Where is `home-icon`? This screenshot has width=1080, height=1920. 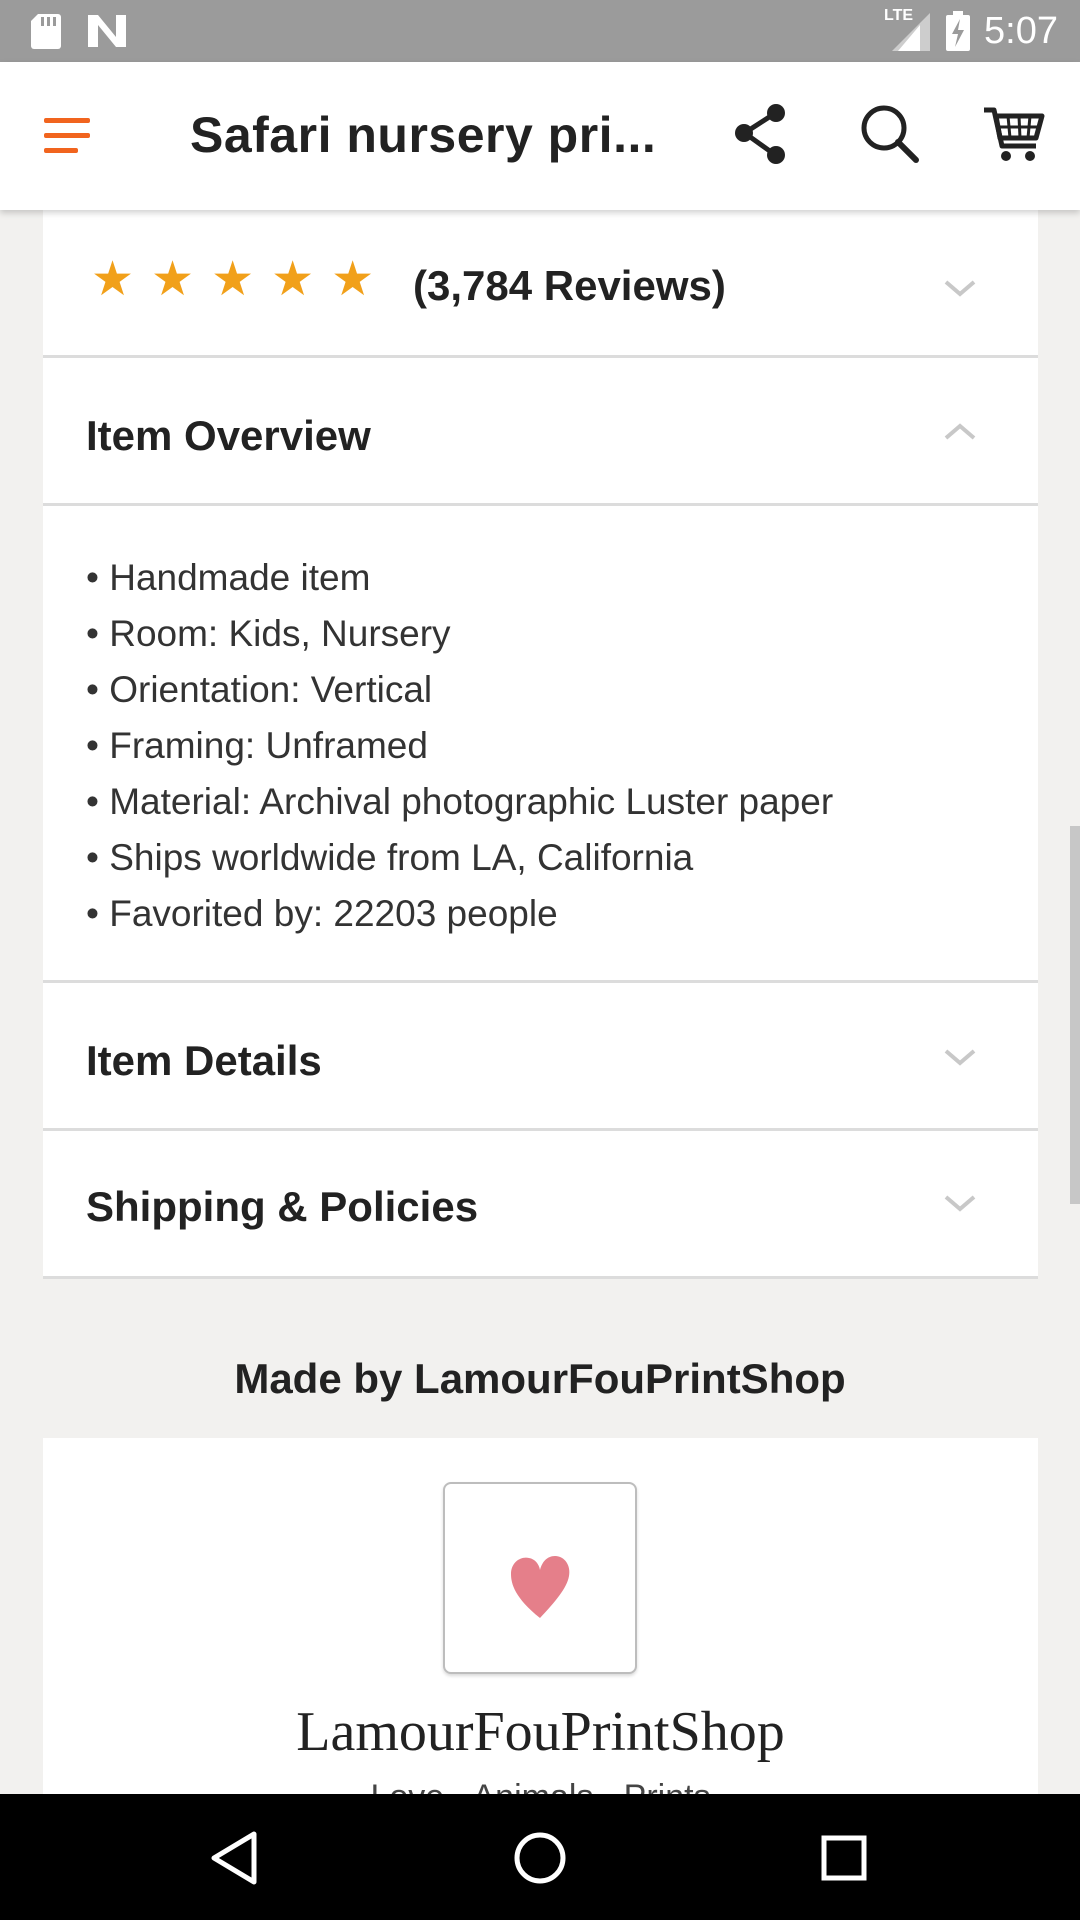 home-icon is located at coordinates (540, 1858).